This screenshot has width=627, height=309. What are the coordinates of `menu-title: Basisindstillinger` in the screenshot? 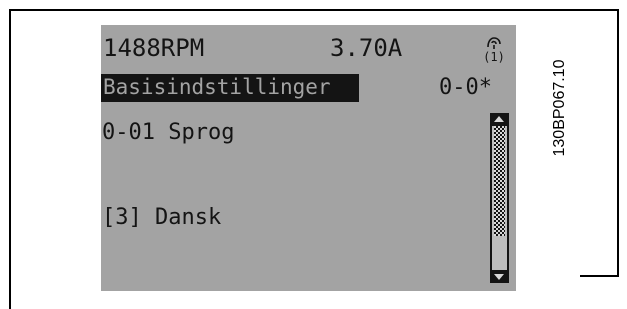 It's located at (217, 87).